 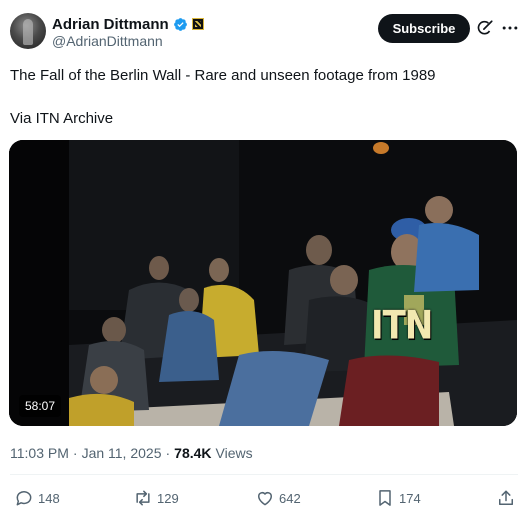 What do you see at coordinates (402, 326) in the screenshot?
I see `itn-watermark: ITN` at bounding box center [402, 326].